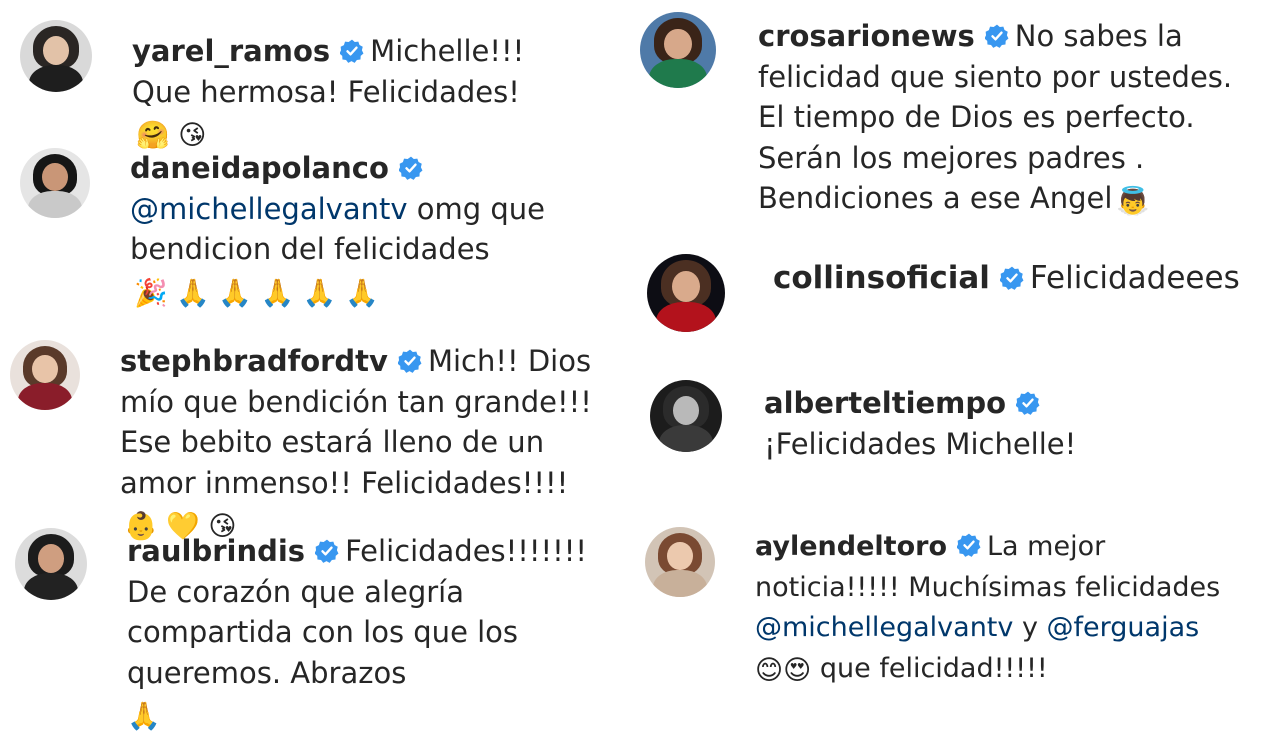 The image size is (1280, 734). Describe the element at coordinates (259, 168) in the screenshot. I see `username: daneidapolanco` at that location.